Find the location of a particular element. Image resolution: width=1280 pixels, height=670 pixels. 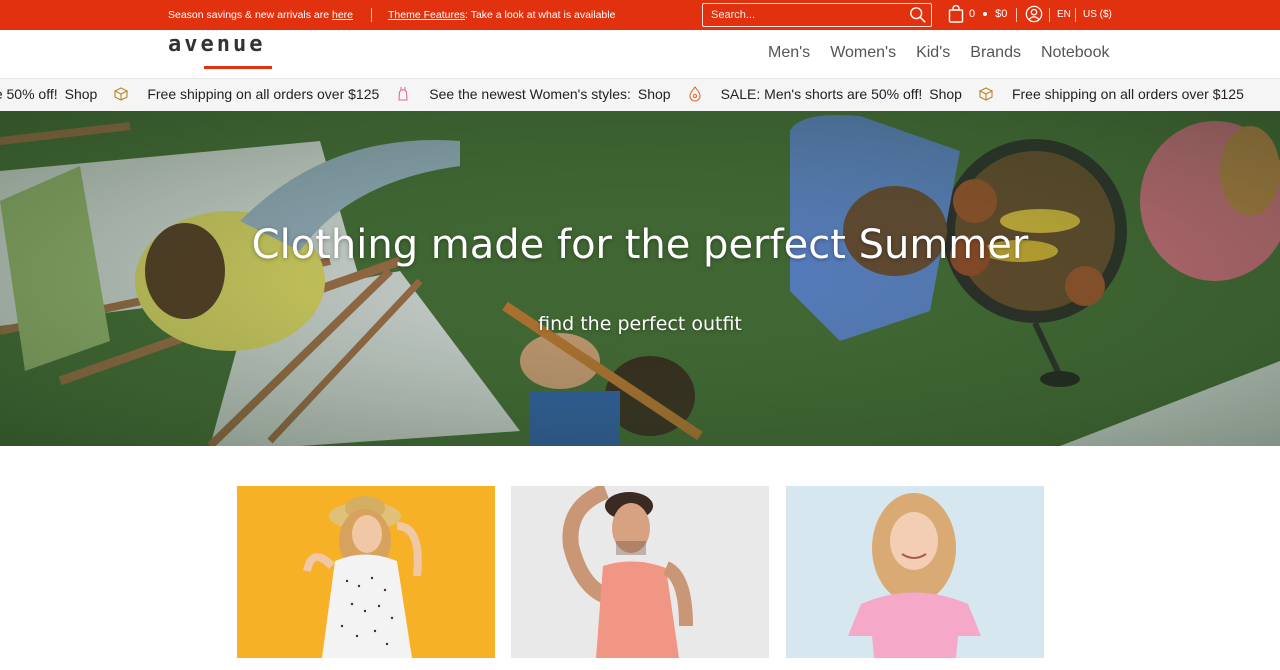

nav-mens: Men's is located at coordinates (789, 53).